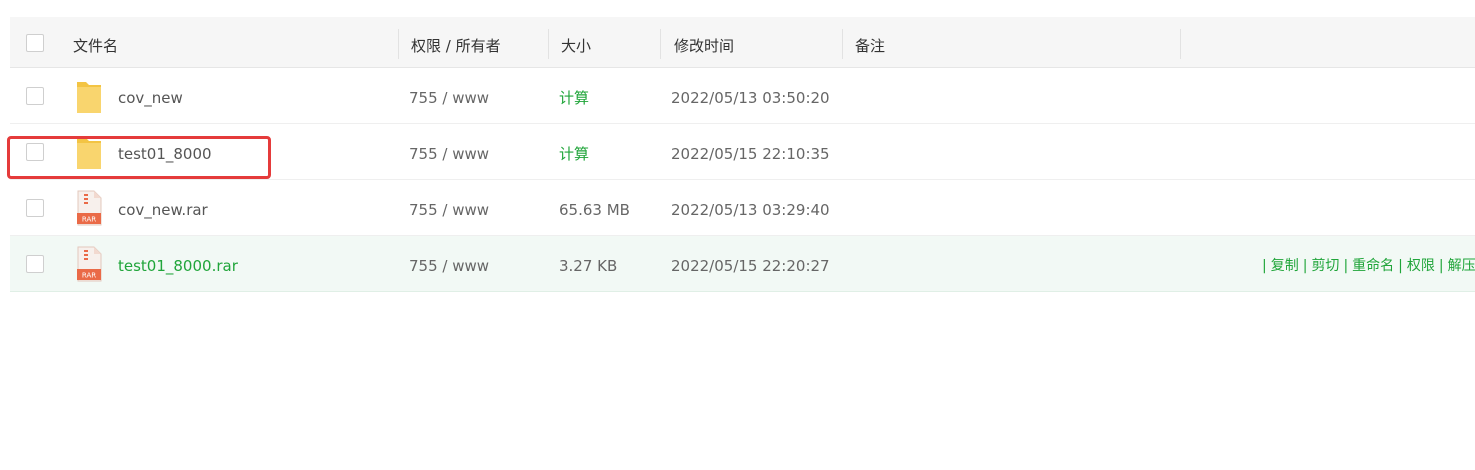 Image resolution: width=1475 pixels, height=470 pixels. I want to click on row-actions: | 复制 | 剪切 | 重命名 | 权限 | 解压, so click(1366, 263).